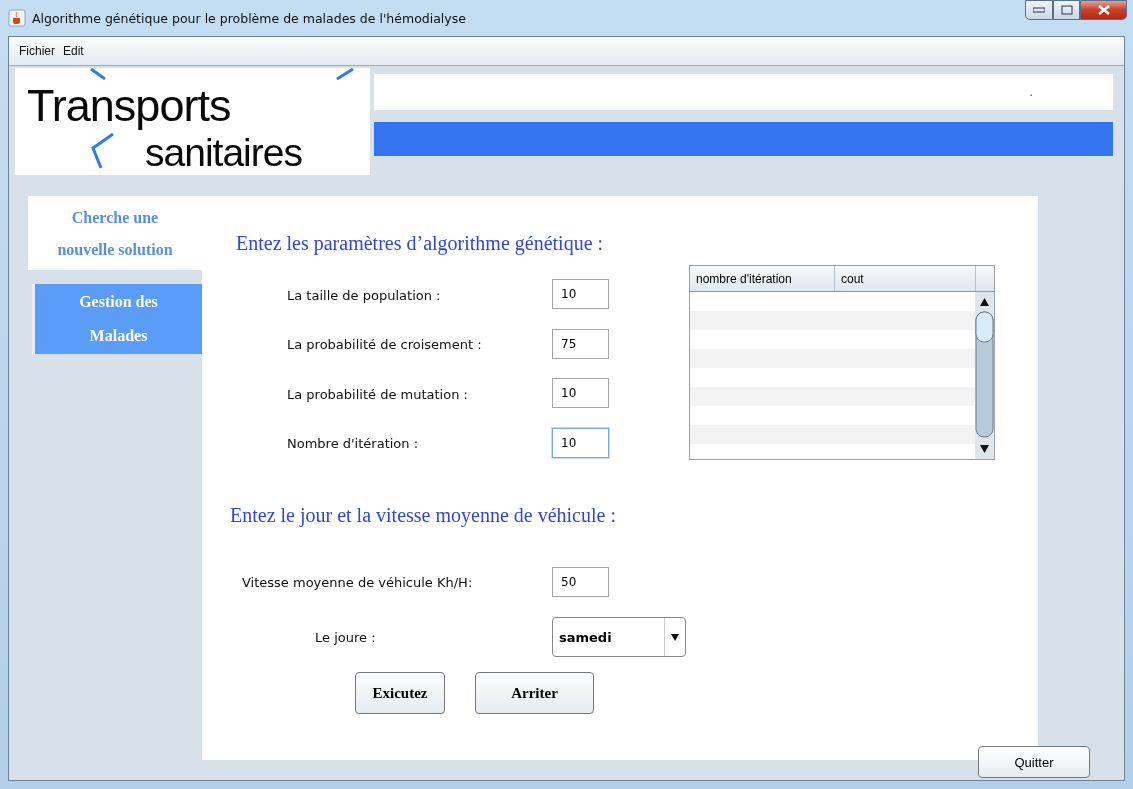 The image size is (1133, 789). I want to click on minimize-icon, so click(1039, 10).